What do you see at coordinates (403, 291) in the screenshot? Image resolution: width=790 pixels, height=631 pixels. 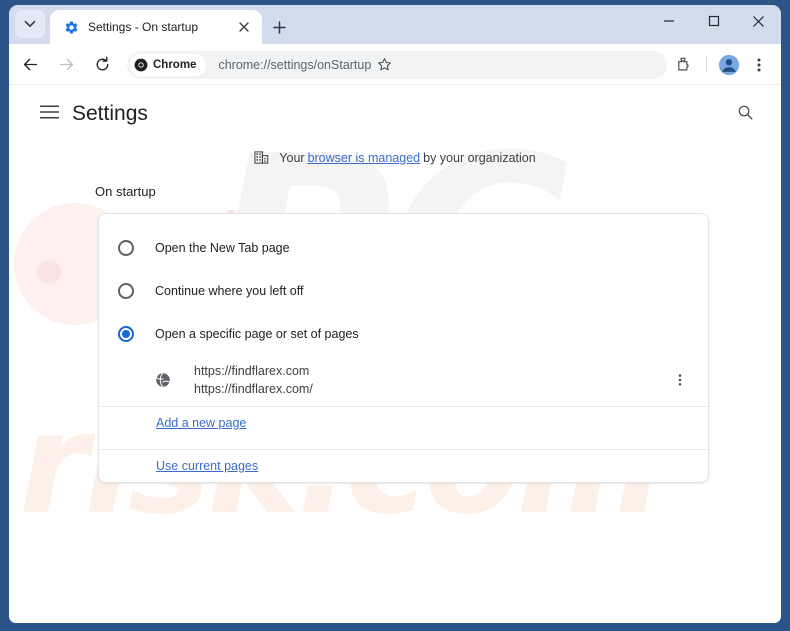 I see `startup-option-continue: Continue where you left off` at bounding box center [403, 291].